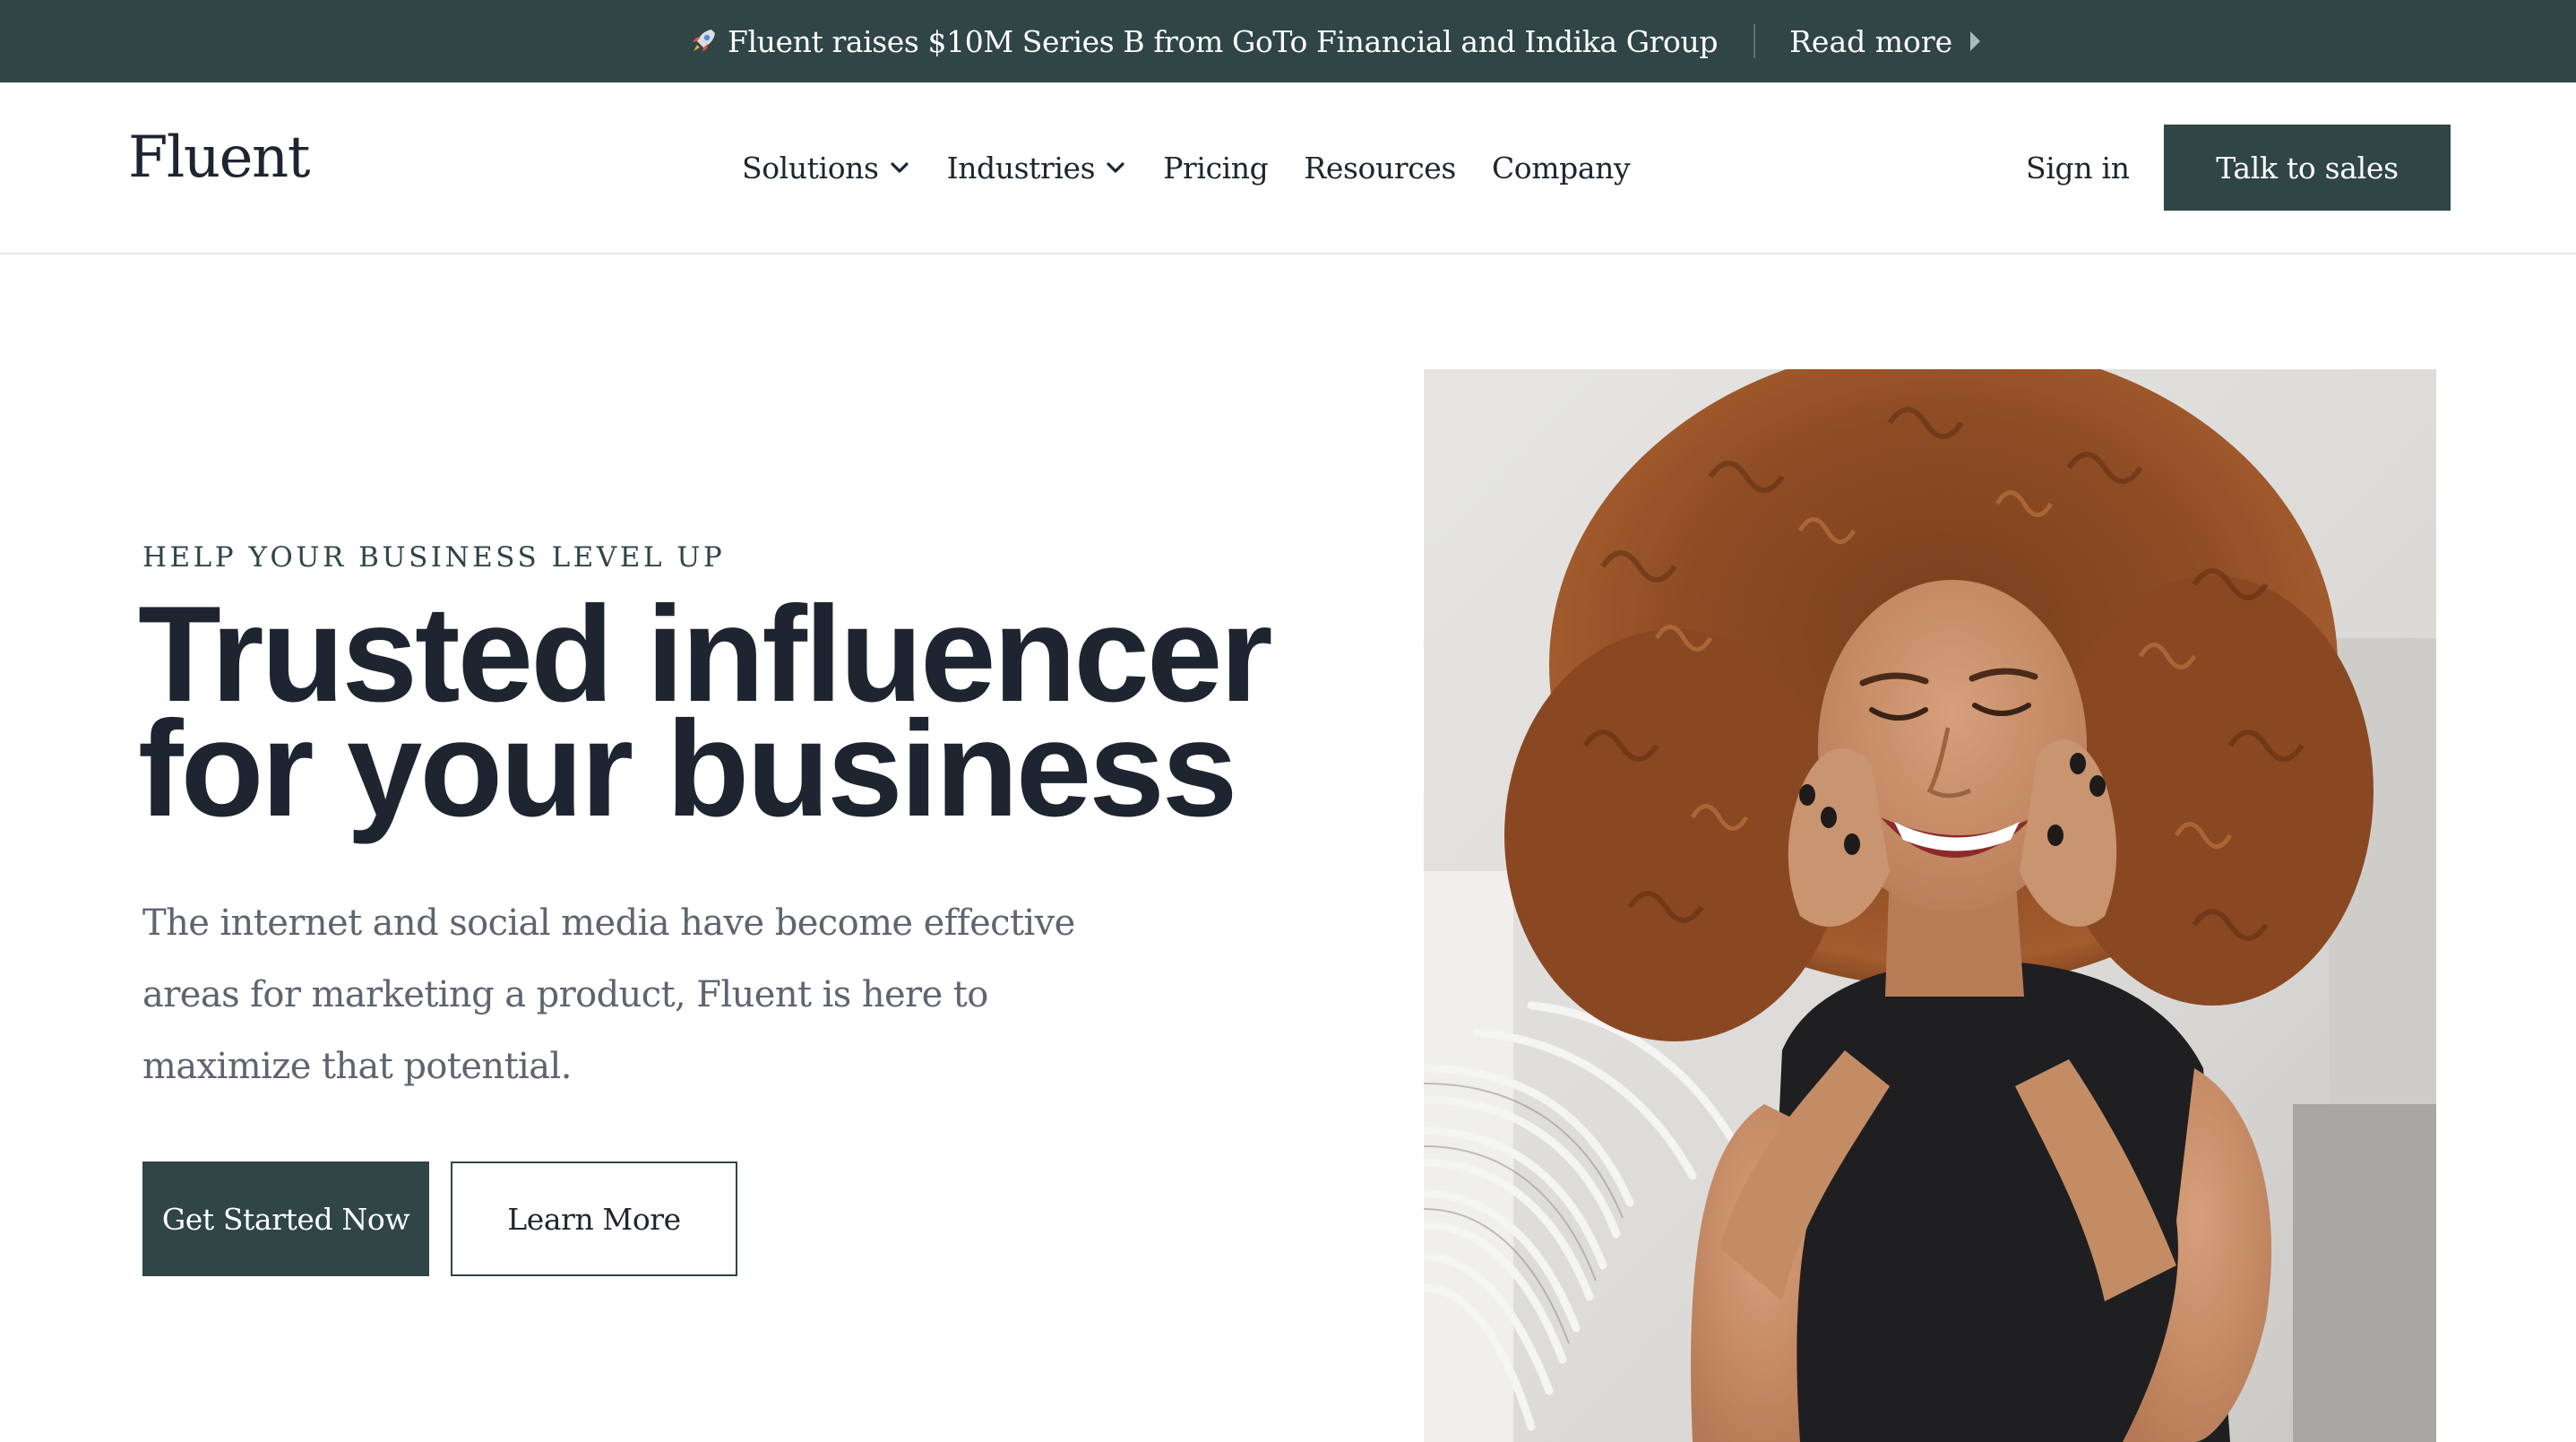  I want to click on read-more-label: Read more, so click(1871, 41).